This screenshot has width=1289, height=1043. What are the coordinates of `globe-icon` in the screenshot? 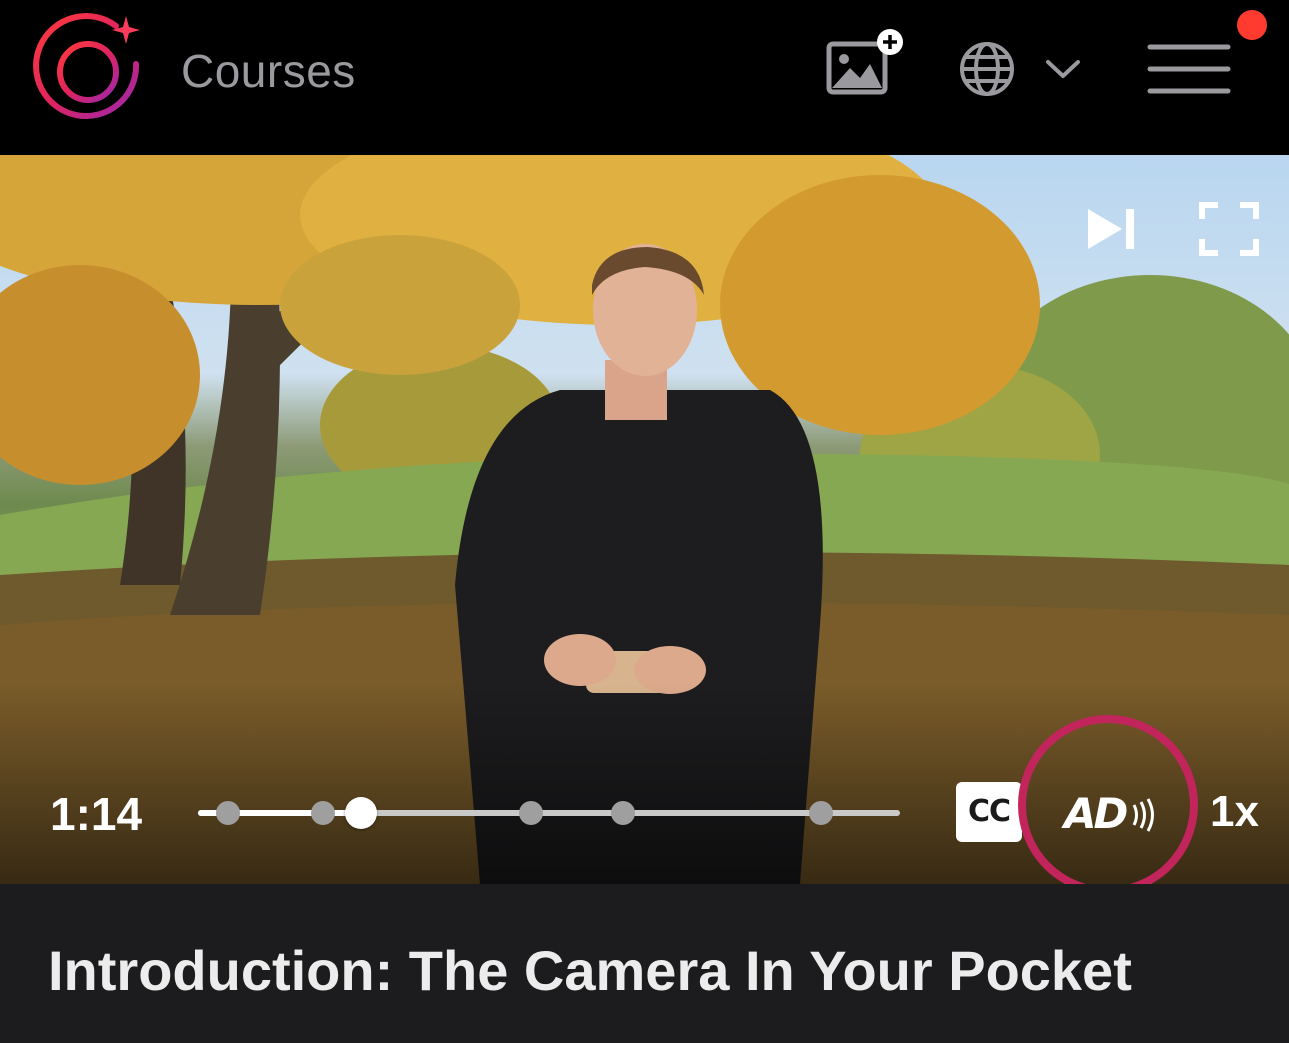 It's located at (987, 69).